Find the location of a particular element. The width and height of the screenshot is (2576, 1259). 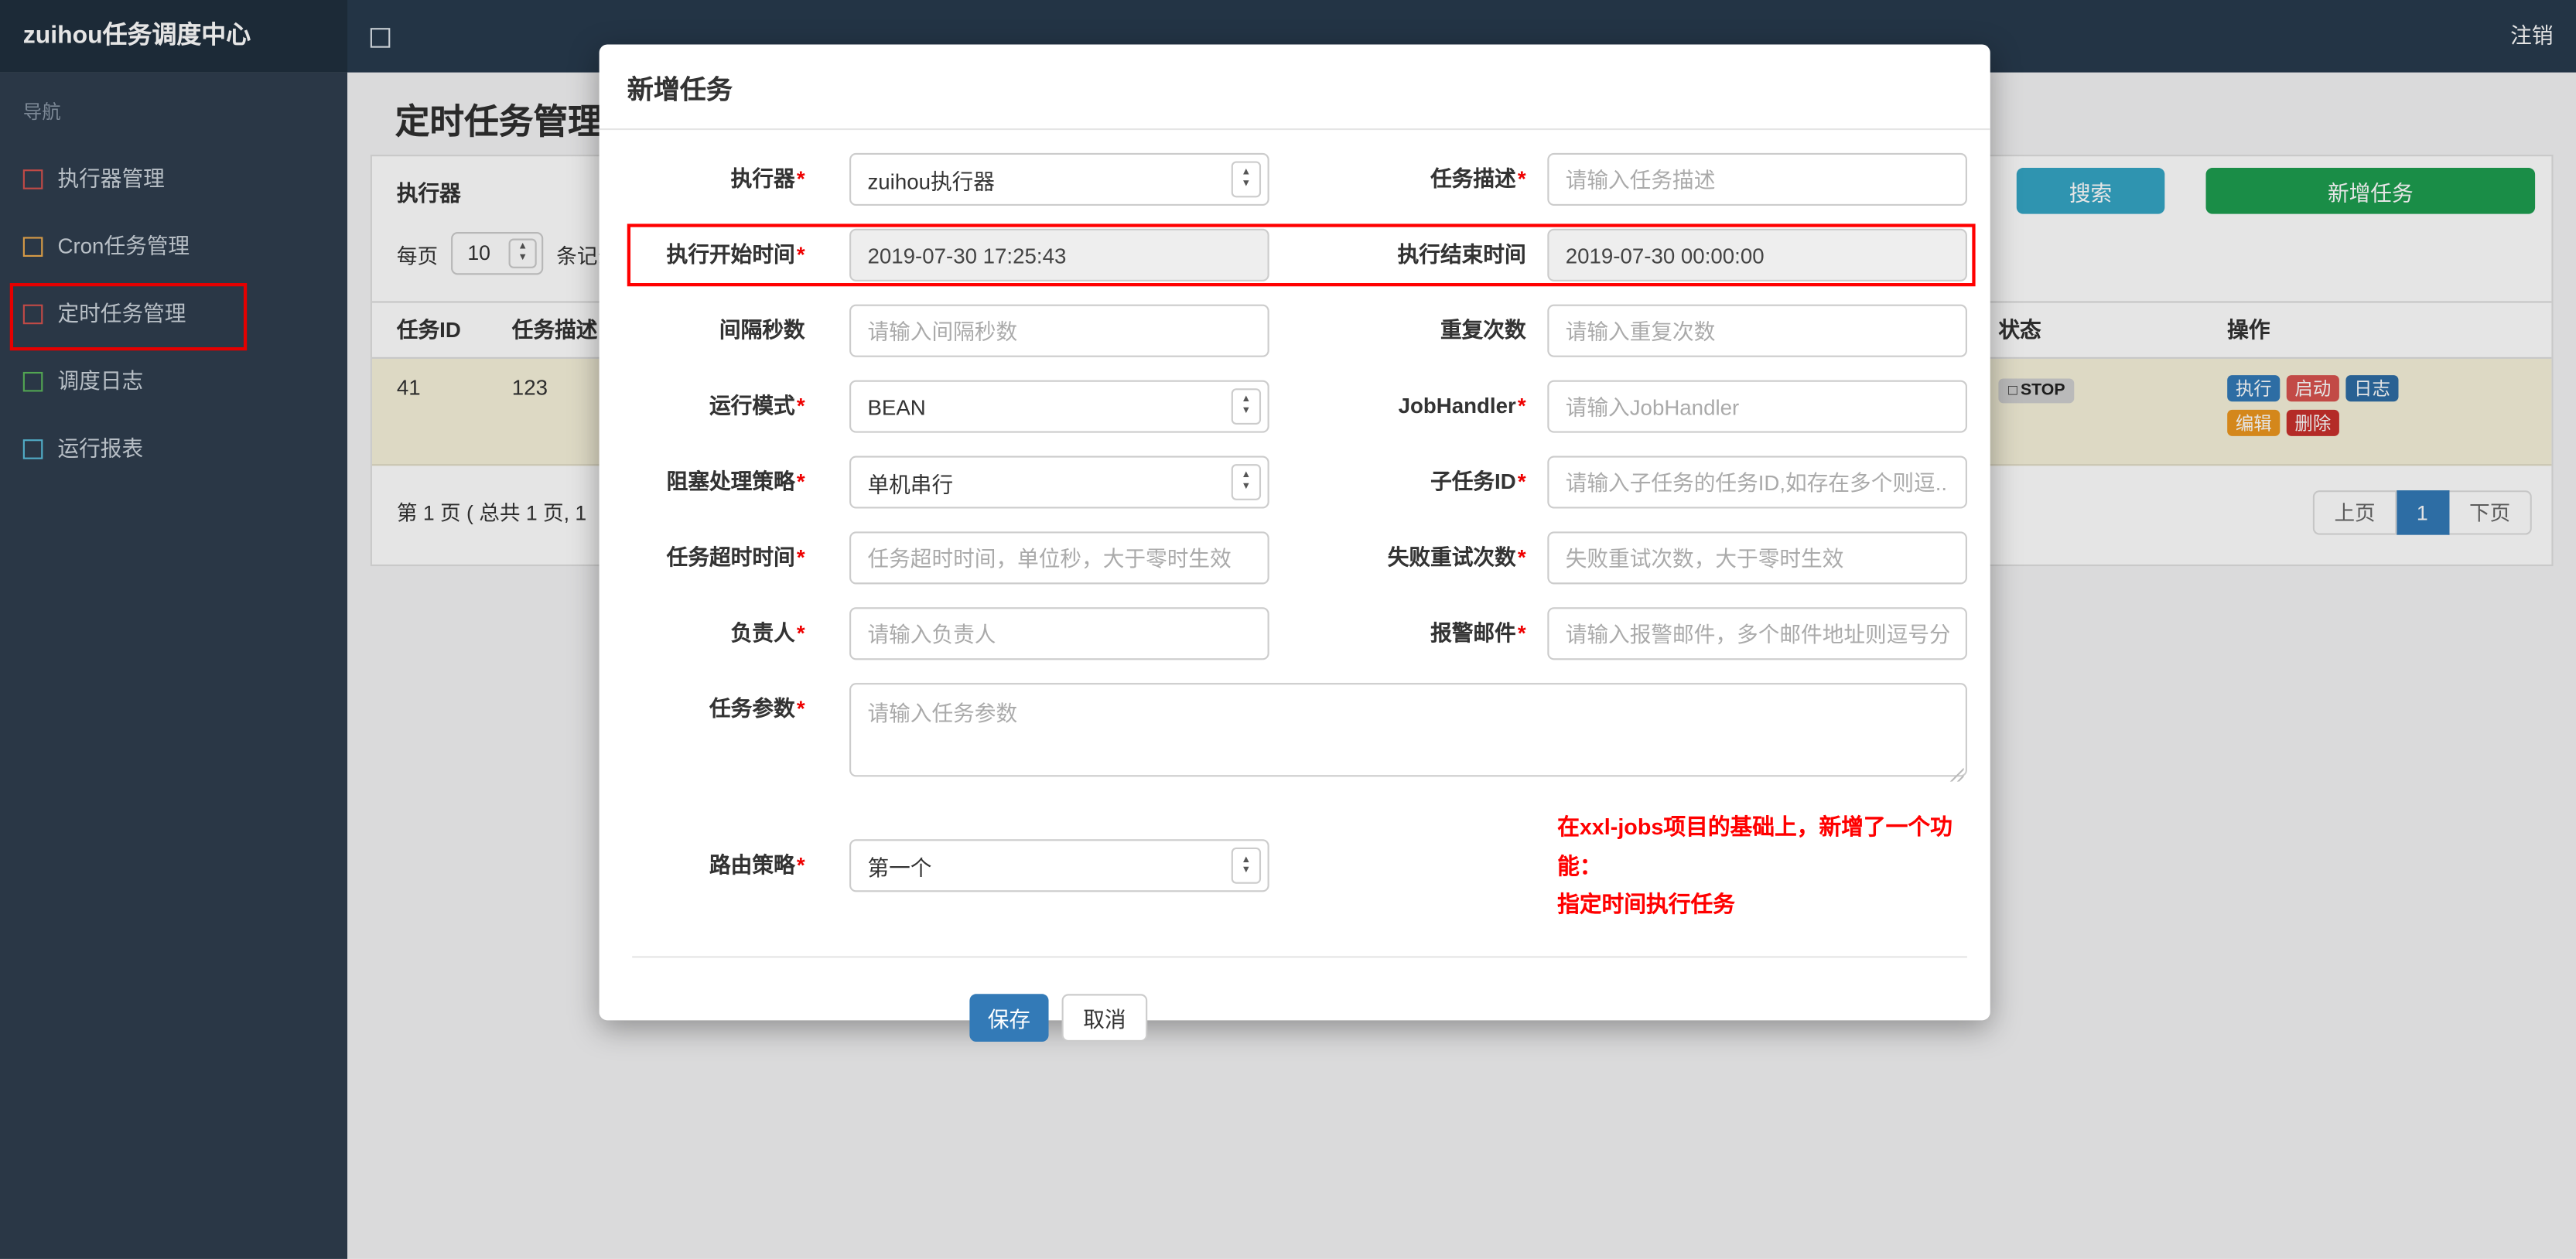

block-strategy-label: 阻塞处理策略 * is located at coordinates (735, 482).